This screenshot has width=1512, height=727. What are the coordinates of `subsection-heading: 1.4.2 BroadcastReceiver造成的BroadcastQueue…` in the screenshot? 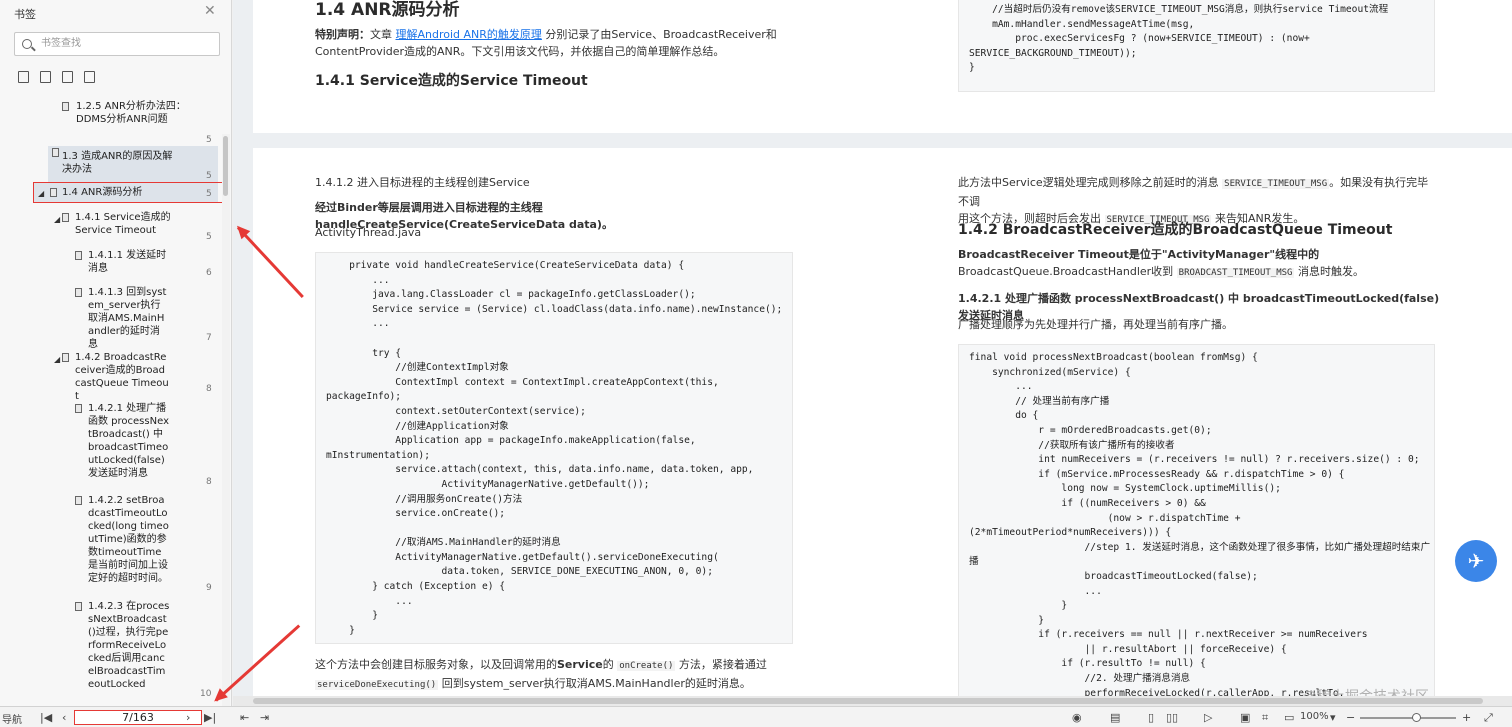 It's located at (1175, 230).